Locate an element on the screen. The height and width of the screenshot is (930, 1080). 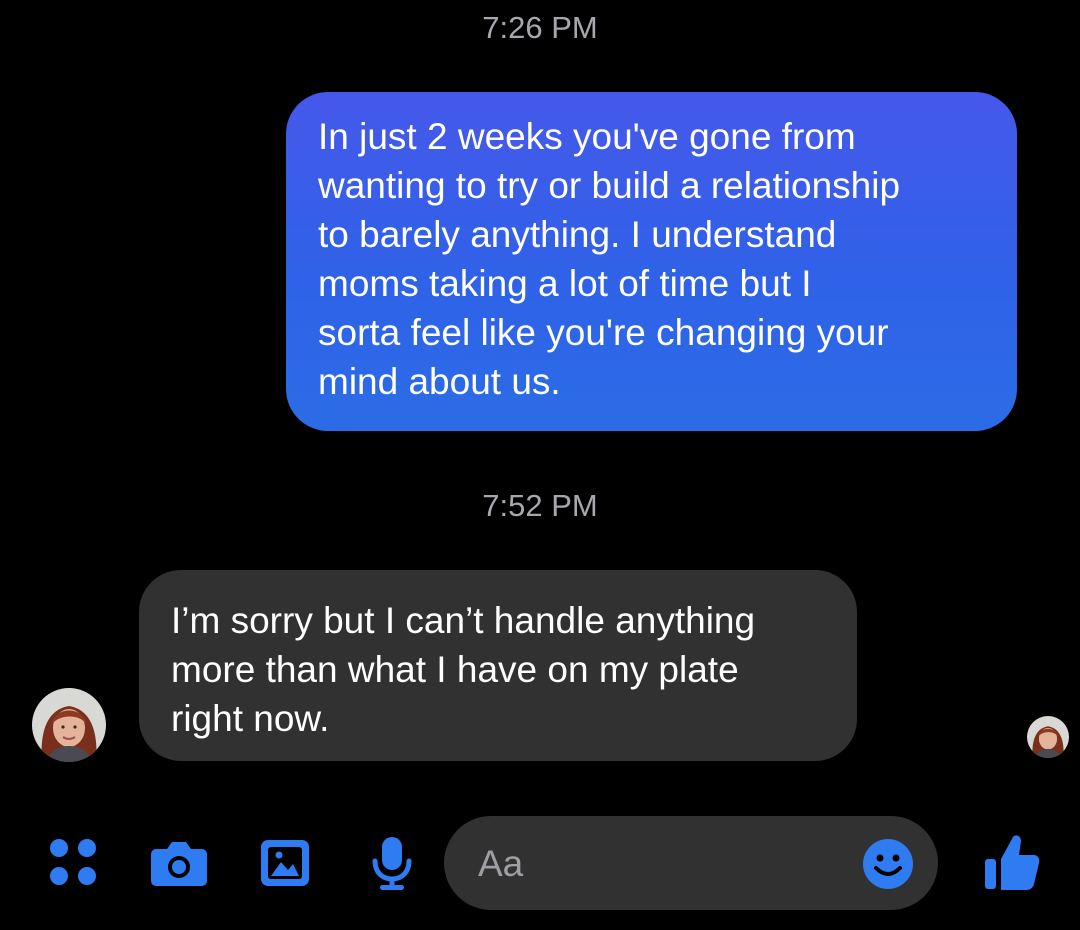
emoji-icon is located at coordinates (888, 864).